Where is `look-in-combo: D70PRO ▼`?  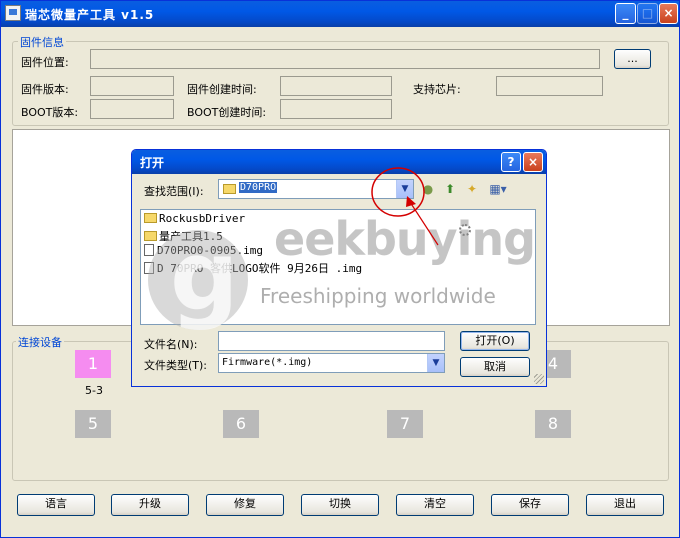
look-in-combo: D70PRO ▼ is located at coordinates (316, 189).